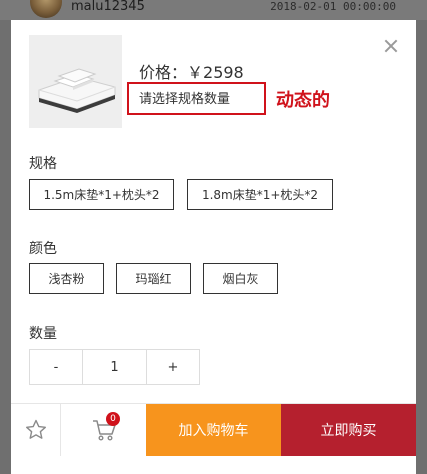 The width and height of the screenshot is (427, 474). Describe the element at coordinates (240, 278) in the screenshot. I see `color-option-3: 烟白灰` at that location.